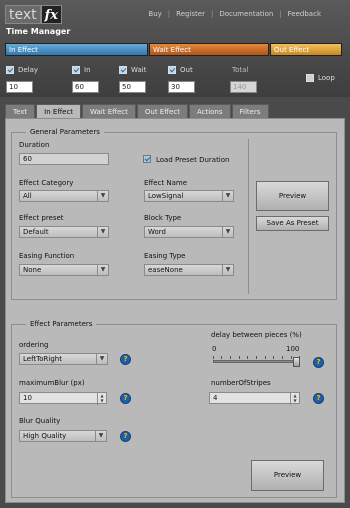 This screenshot has width=350, height=508. Describe the element at coordinates (40, 421) in the screenshot. I see `blur-quality-label: Blur Quality` at that location.